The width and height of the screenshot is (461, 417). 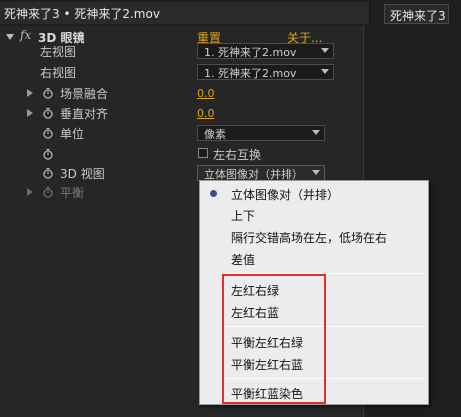 I want to click on vertical-align-value: 0.0, so click(x=206, y=113).